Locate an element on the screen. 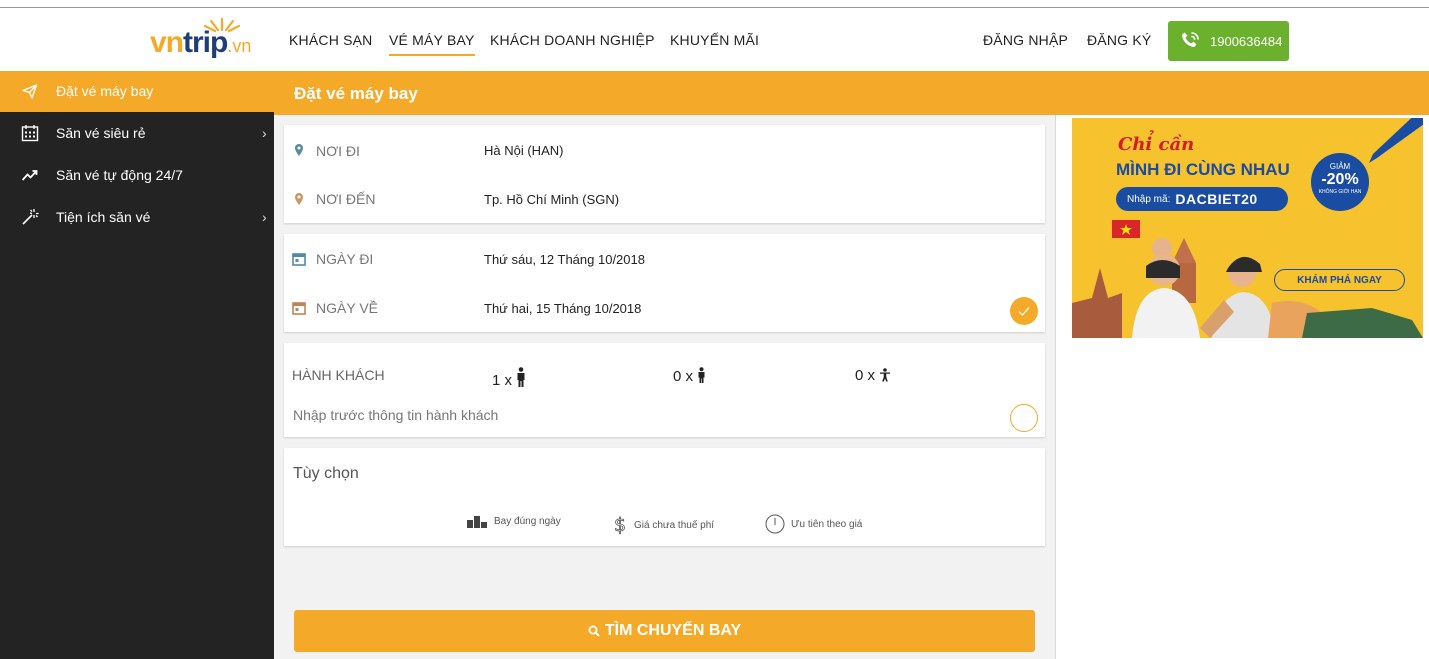  dollar-icon: $ is located at coordinates (620, 525).